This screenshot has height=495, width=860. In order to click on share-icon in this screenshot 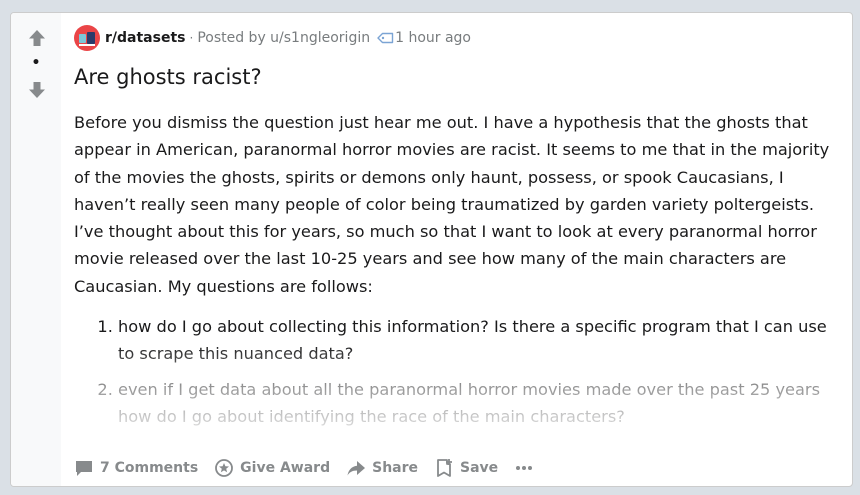, I will do `click(356, 468)`.